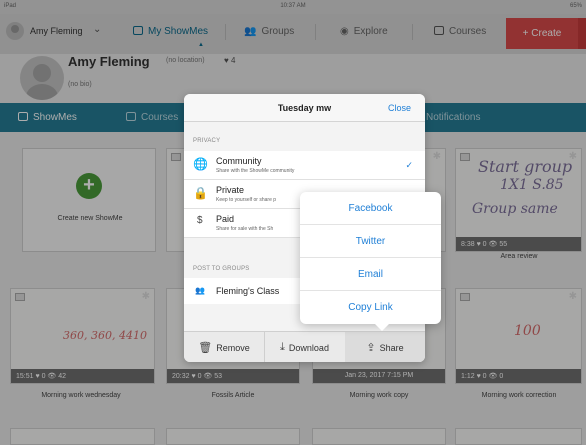 This screenshot has height=445, width=586. What do you see at coordinates (239, 161) in the screenshot?
I see `option-title: Community` at bounding box center [239, 161].